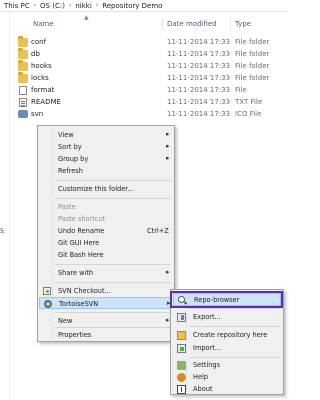 This screenshot has width=320, height=400. Describe the element at coordinates (241, 90) in the screenshot. I see `file-type: File` at that location.